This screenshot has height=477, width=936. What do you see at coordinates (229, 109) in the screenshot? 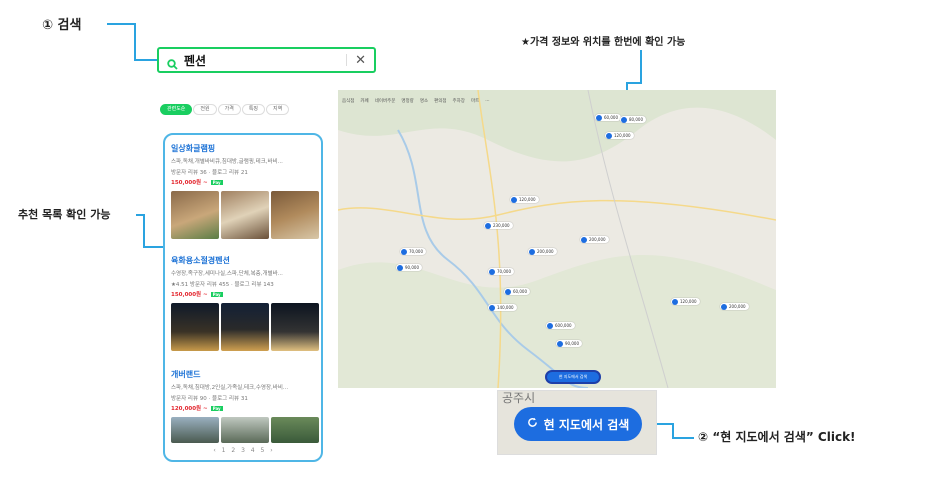
I see `filter-chip: 가격` at bounding box center [229, 109].